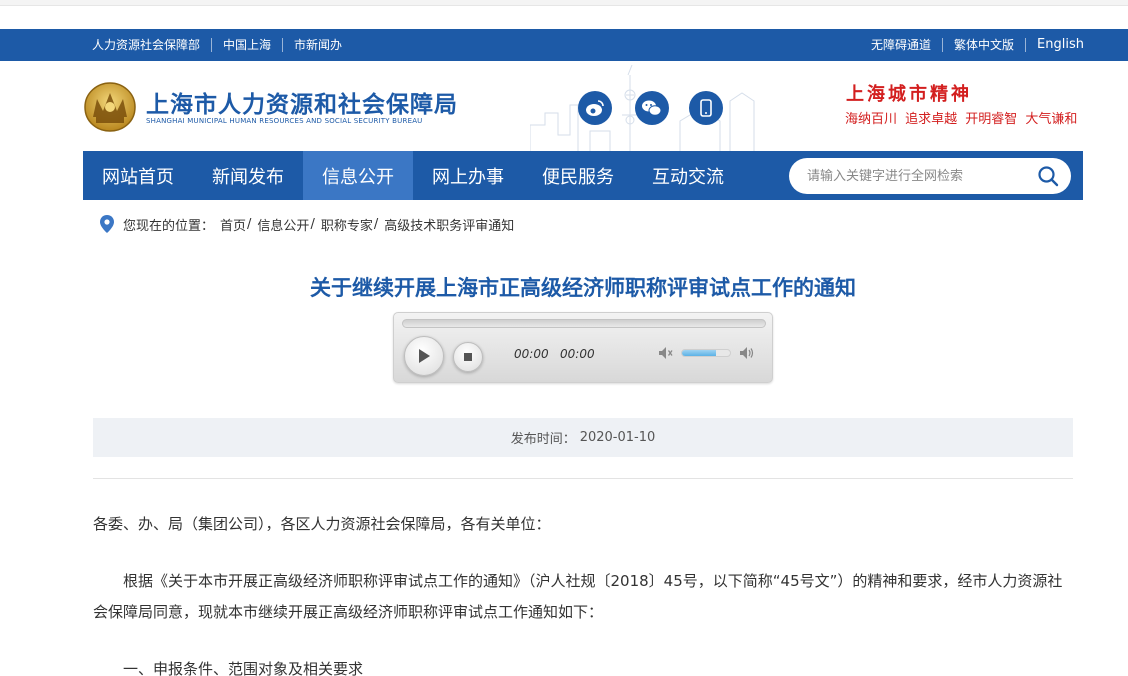 Image resolution: width=1128 pixels, height=676 pixels. Describe the element at coordinates (1048, 176) in the screenshot. I see `search-icon` at that location.